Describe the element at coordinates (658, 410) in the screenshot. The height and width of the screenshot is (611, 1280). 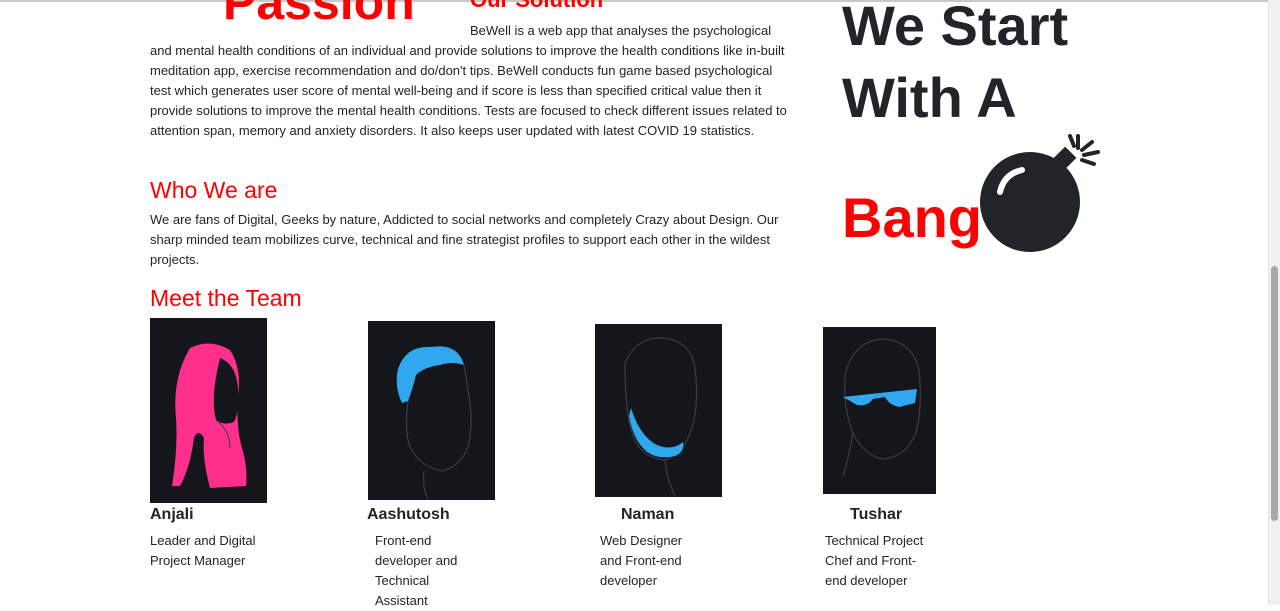
I see `avatar-naman` at that location.